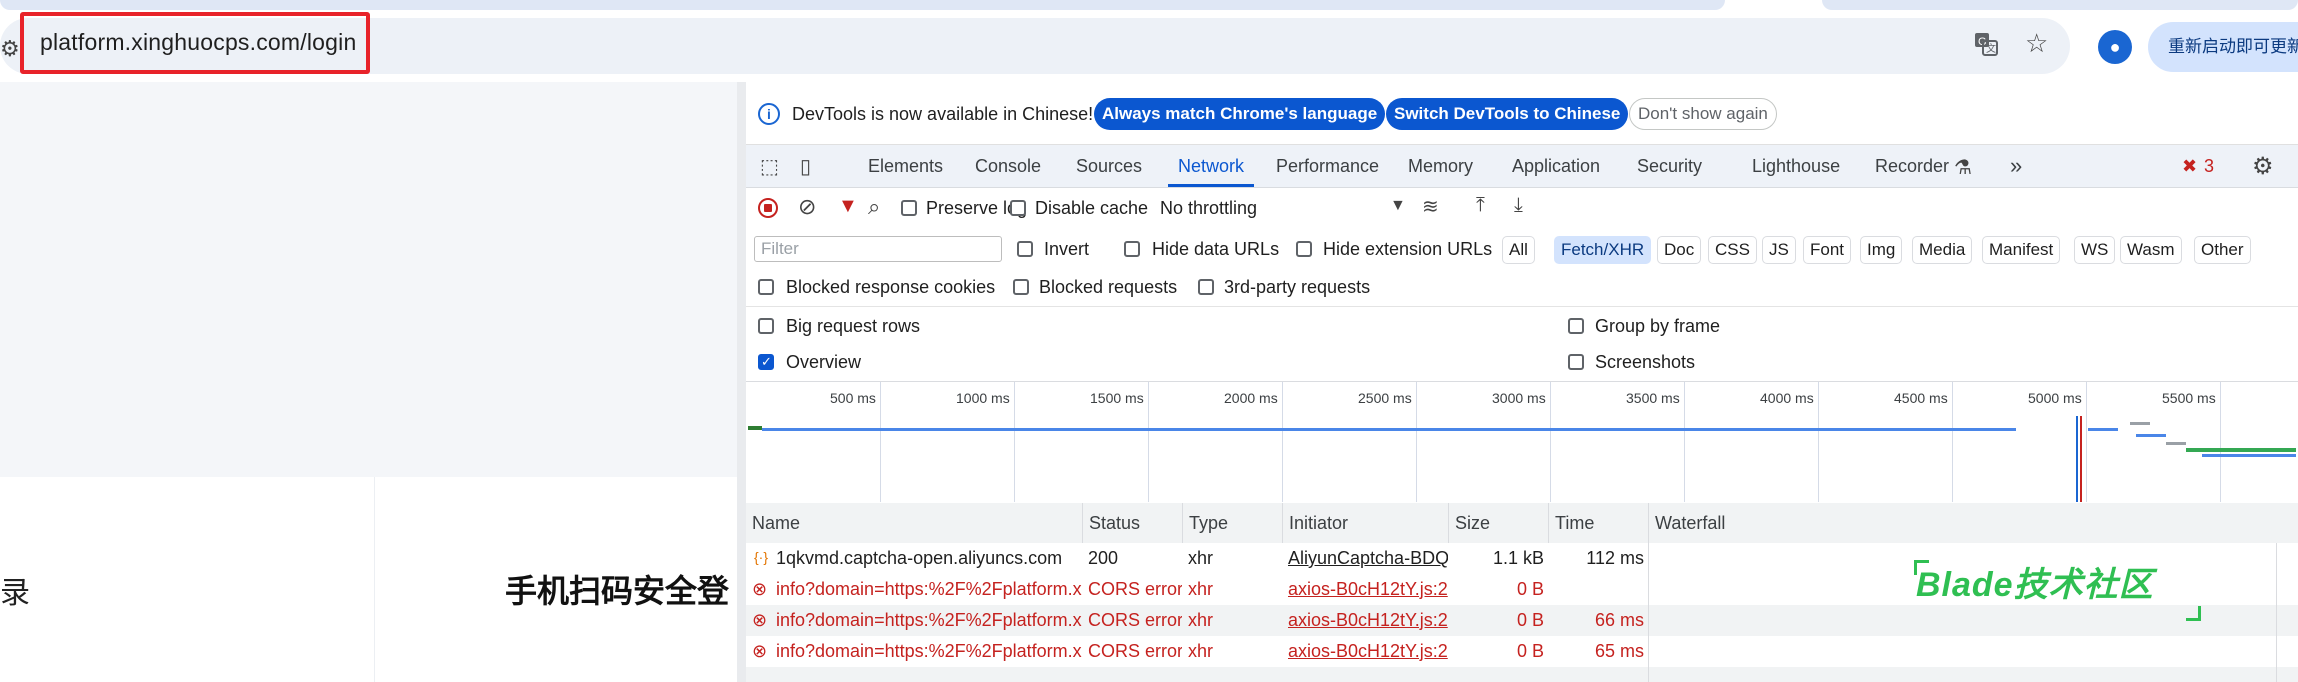 This screenshot has height=682, width=2298. Describe the element at coordinates (1732, 250) in the screenshot. I see `chip-css: CSS` at that location.